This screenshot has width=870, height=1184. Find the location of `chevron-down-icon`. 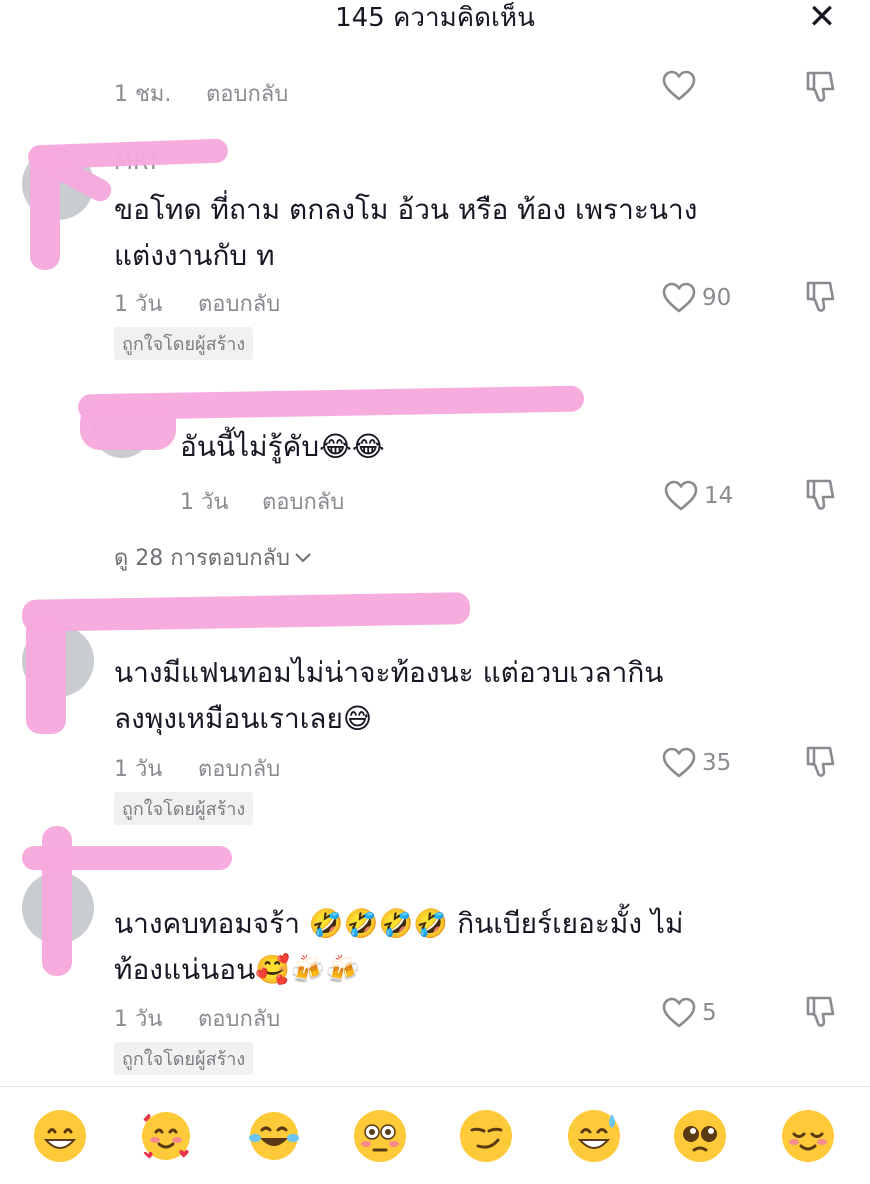

chevron-down-icon is located at coordinates (303, 557).